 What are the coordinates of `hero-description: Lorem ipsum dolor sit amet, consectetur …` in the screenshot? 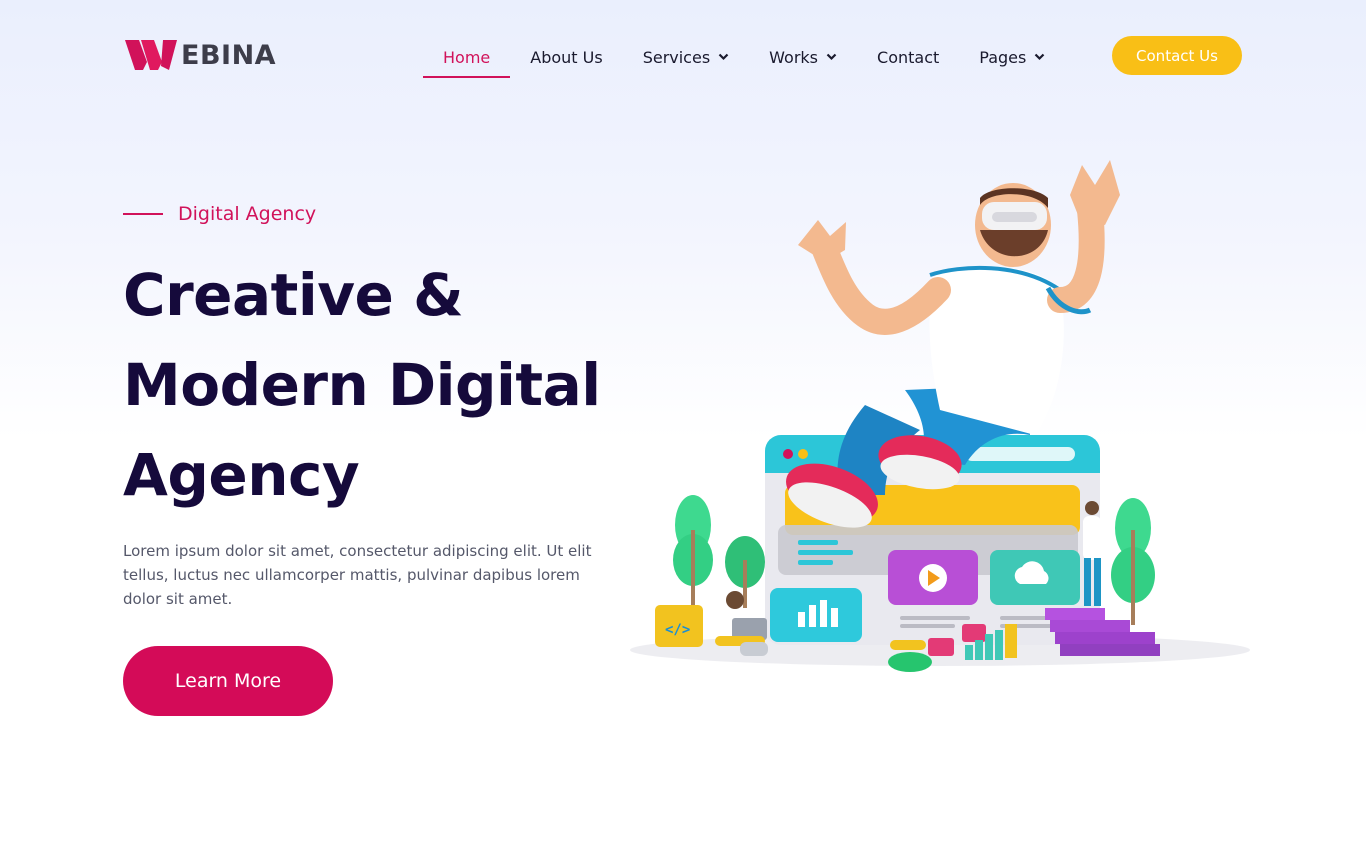 It's located at (357, 575).